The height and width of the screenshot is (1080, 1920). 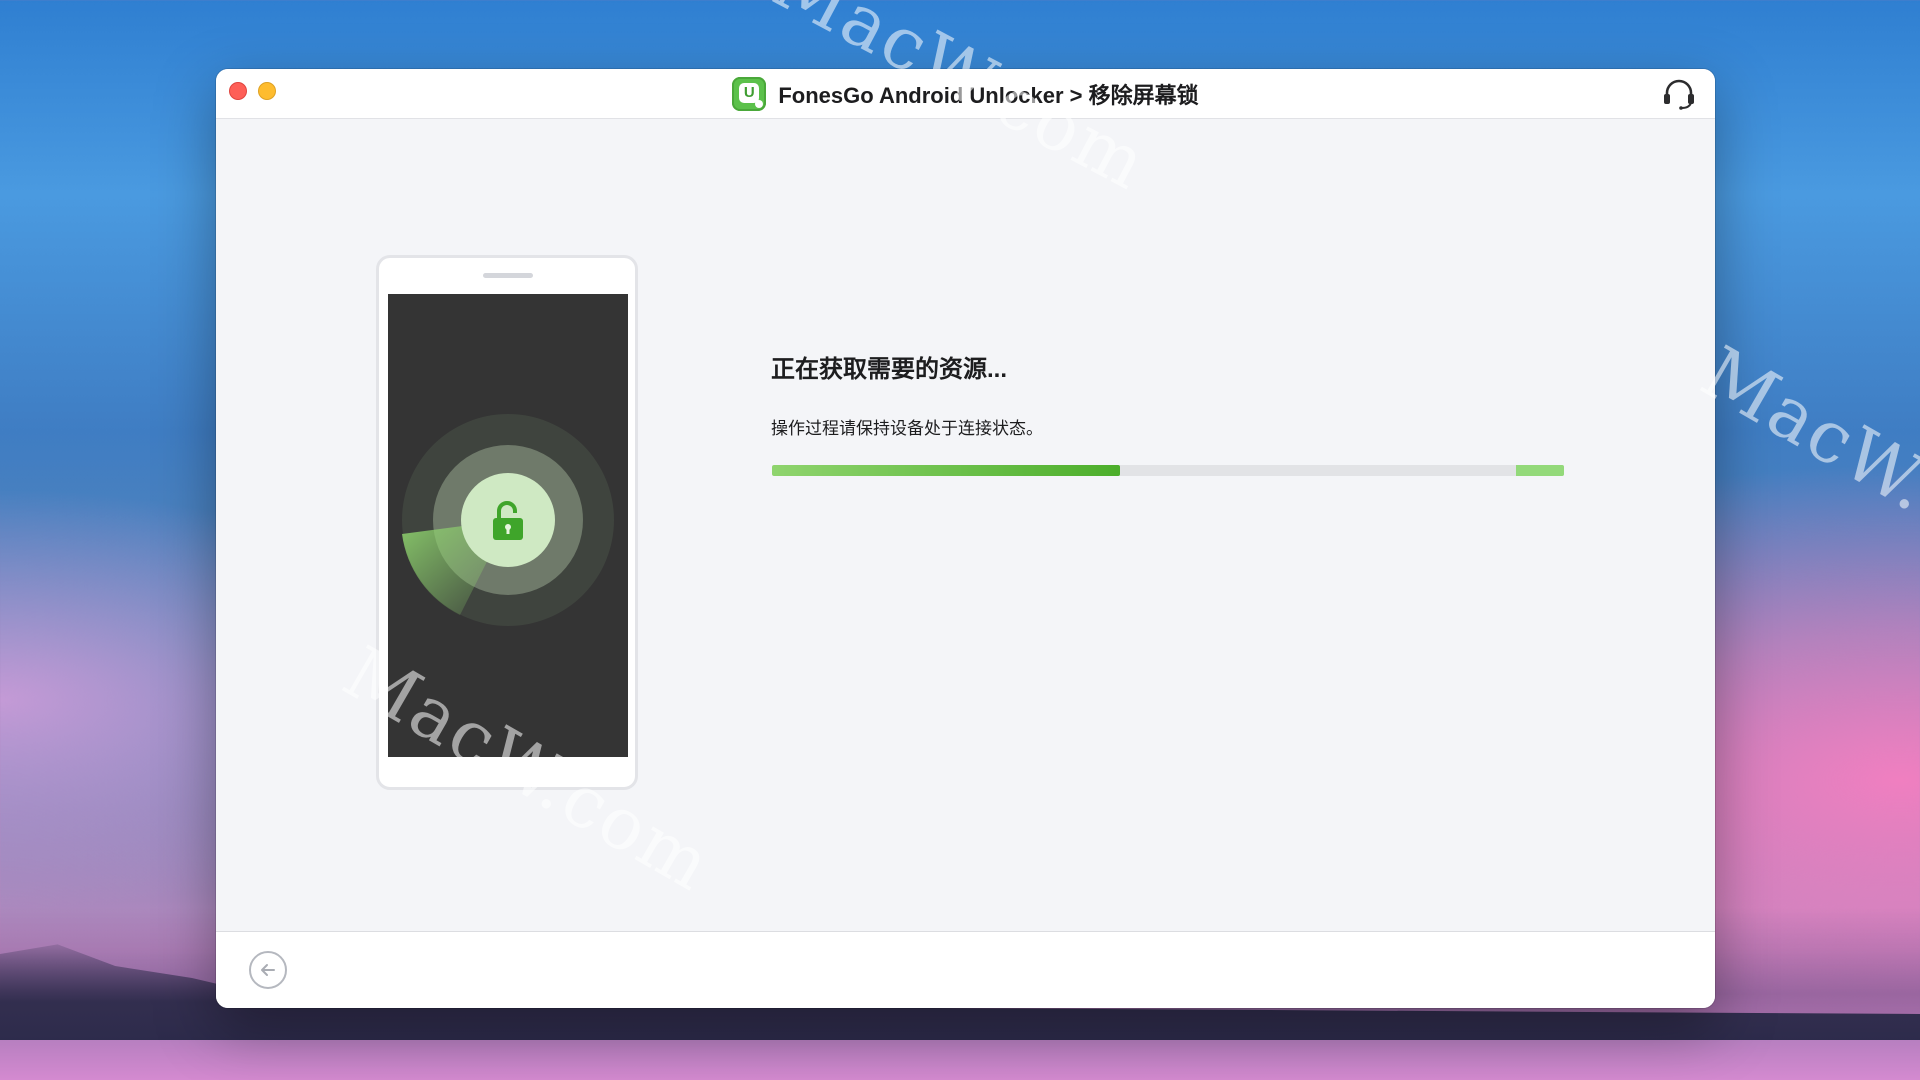 What do you see at coordinates (1679, 94) in the screenshot?
I see `headset-icon` at bounding box center [1679, 94].